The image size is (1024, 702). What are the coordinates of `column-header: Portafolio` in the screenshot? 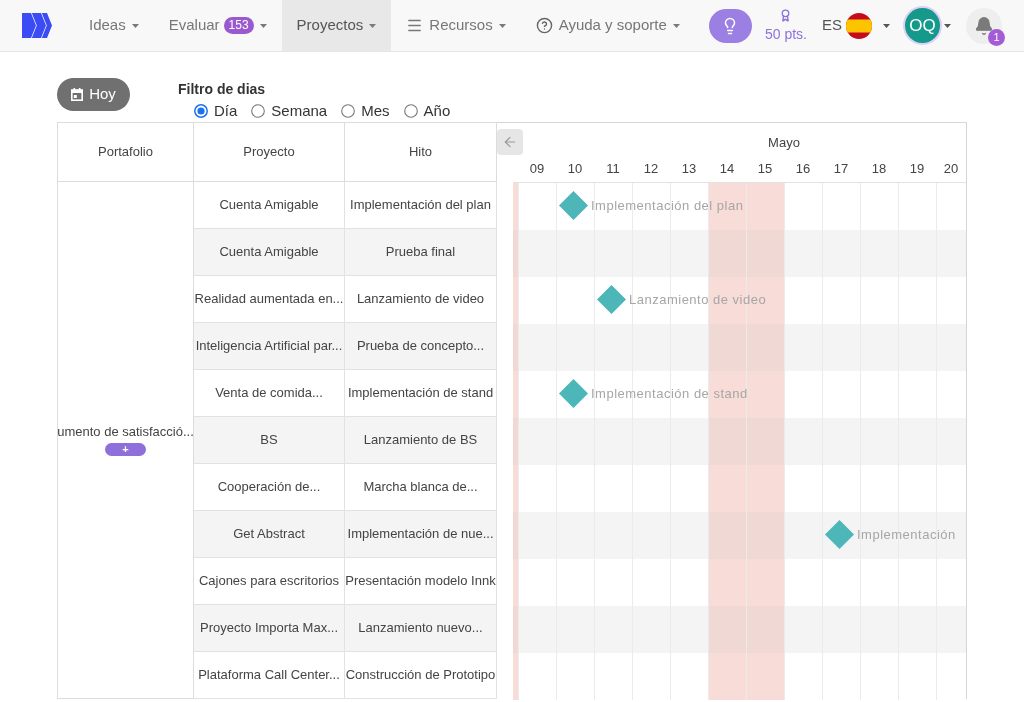 It's located at (125, 152).